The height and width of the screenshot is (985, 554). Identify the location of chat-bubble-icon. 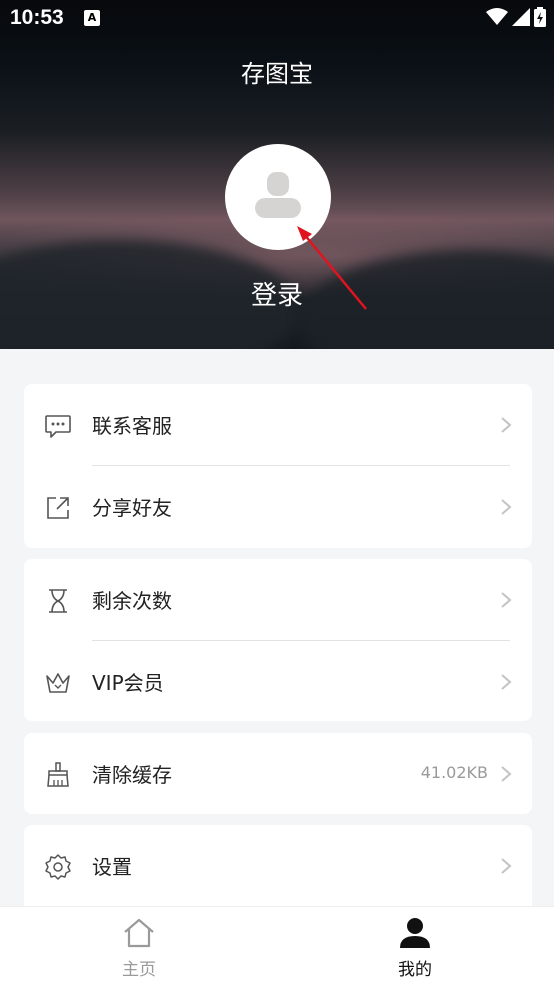
(58, 426).